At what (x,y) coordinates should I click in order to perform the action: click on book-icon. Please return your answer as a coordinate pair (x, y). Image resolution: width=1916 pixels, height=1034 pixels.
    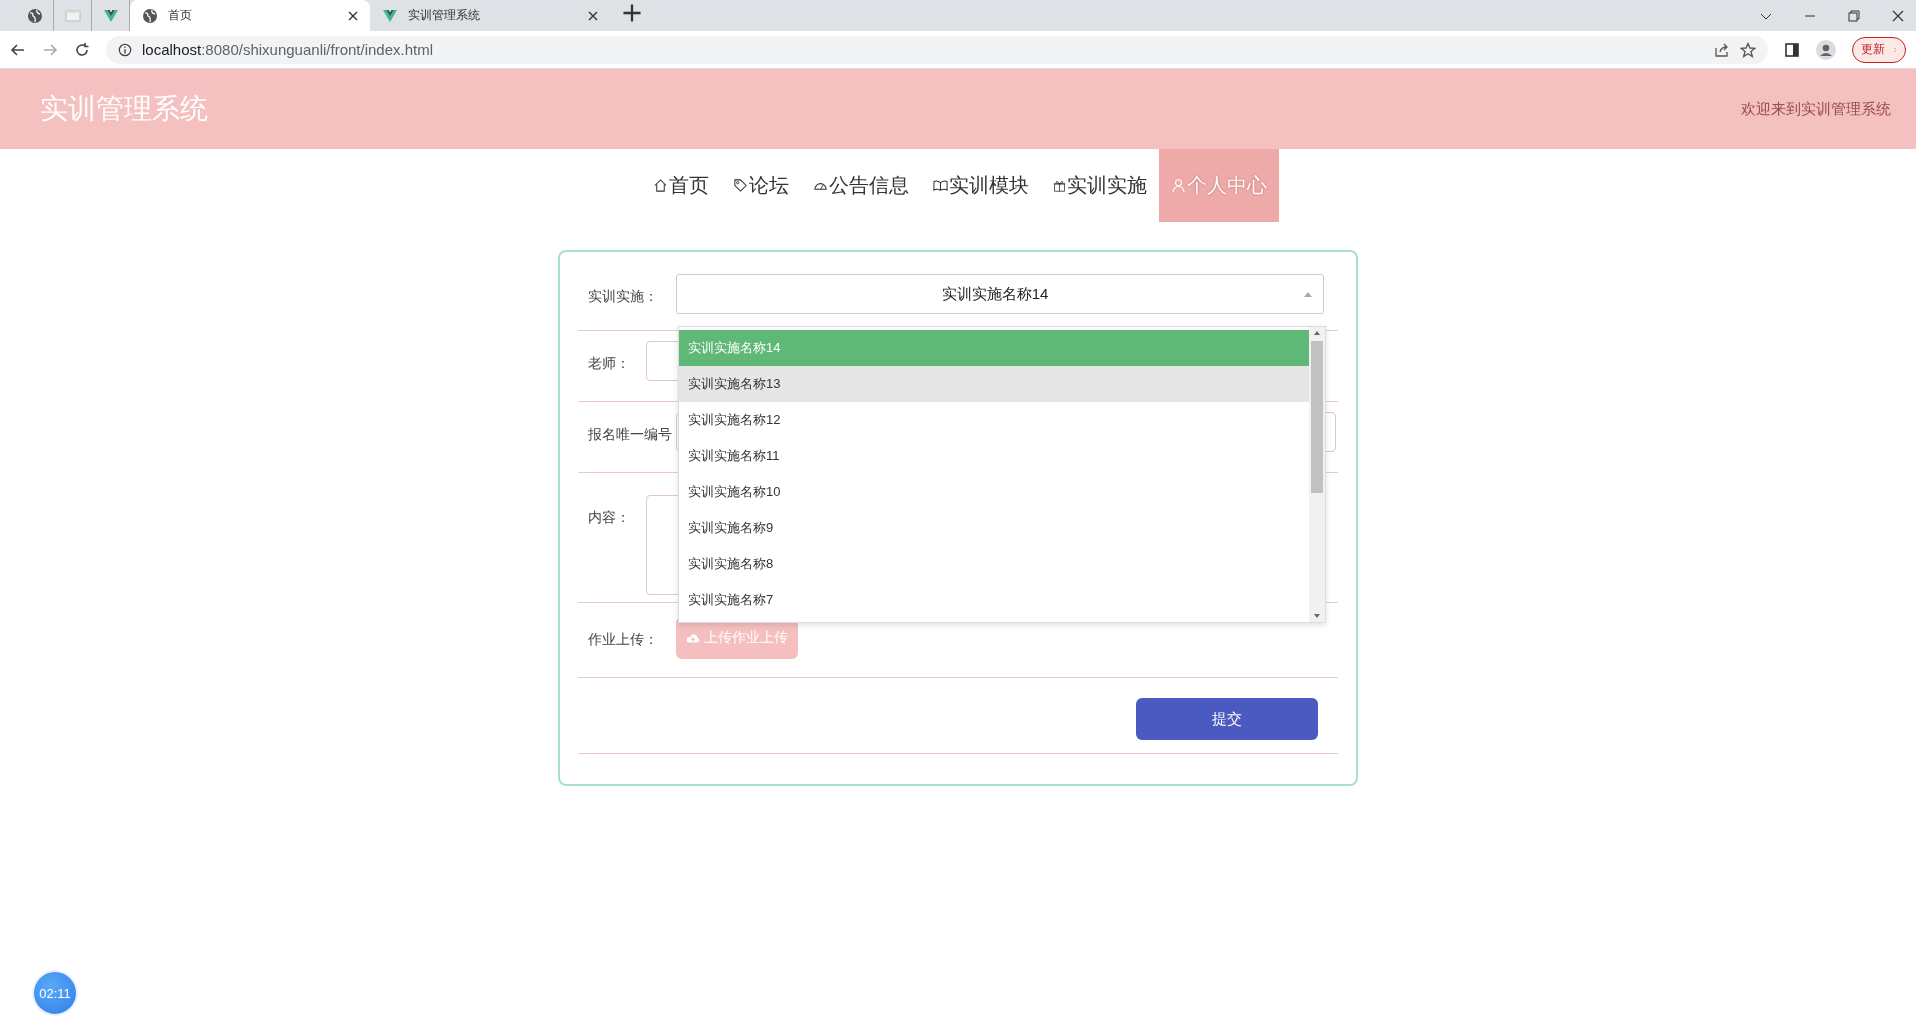
    Looking at the image, I should click on (940, 185).